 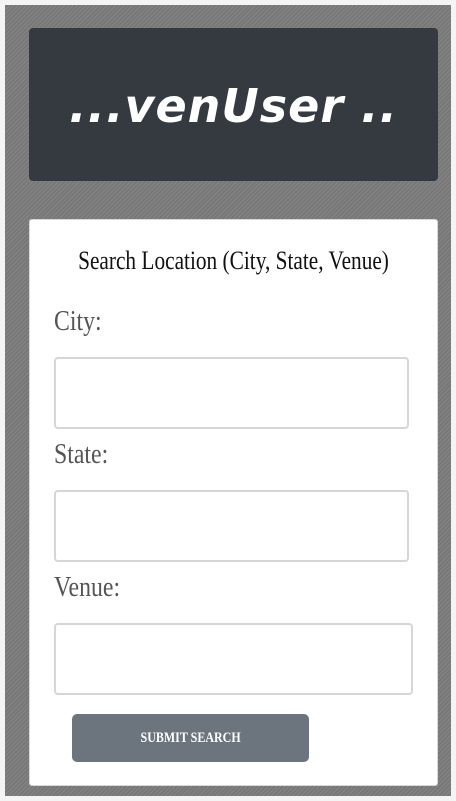 What do you see at coordinates (233, 260) in the screenshot?
I see `search-form-title: Search Location (City, State, Venue)` at bounding box center [233, 260].